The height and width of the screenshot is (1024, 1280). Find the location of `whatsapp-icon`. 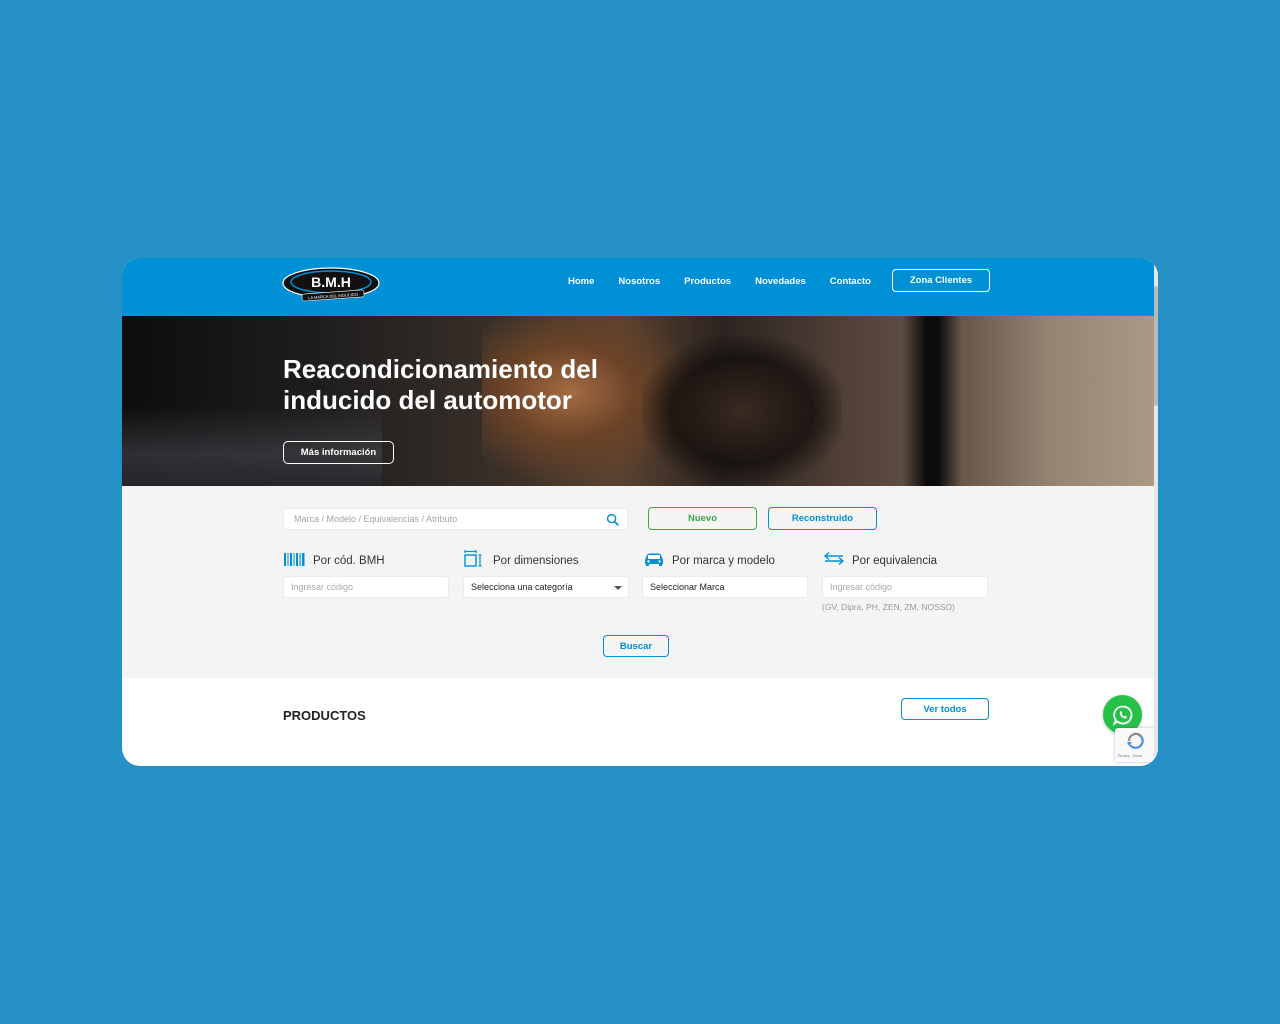

whatsapp-icon is located at coordinates (1122, 715).